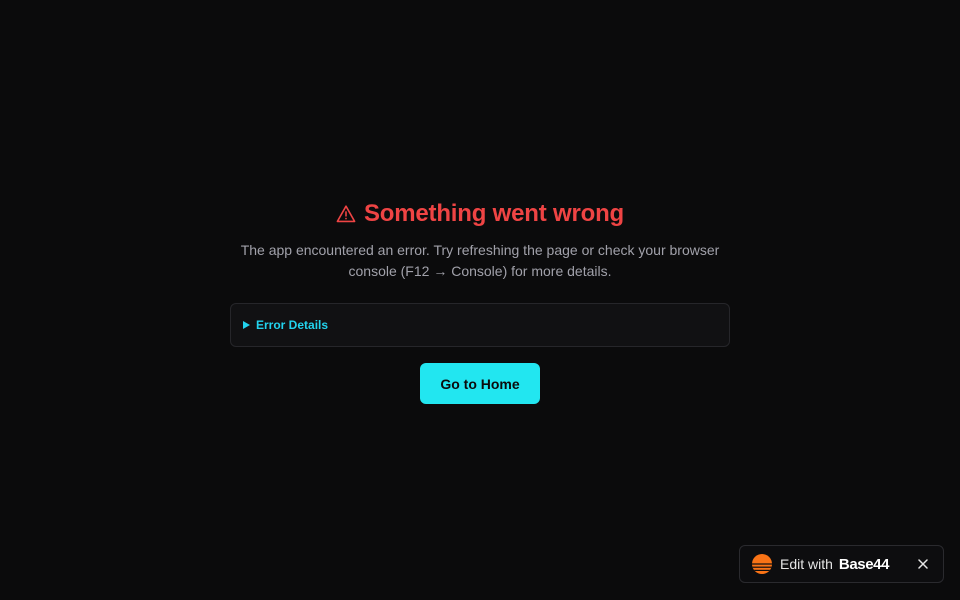  What do you see at coordinates (480, 325) in the screenshot?
I see `error-details-toggle: Error Details` at bounding box center [480, 325].